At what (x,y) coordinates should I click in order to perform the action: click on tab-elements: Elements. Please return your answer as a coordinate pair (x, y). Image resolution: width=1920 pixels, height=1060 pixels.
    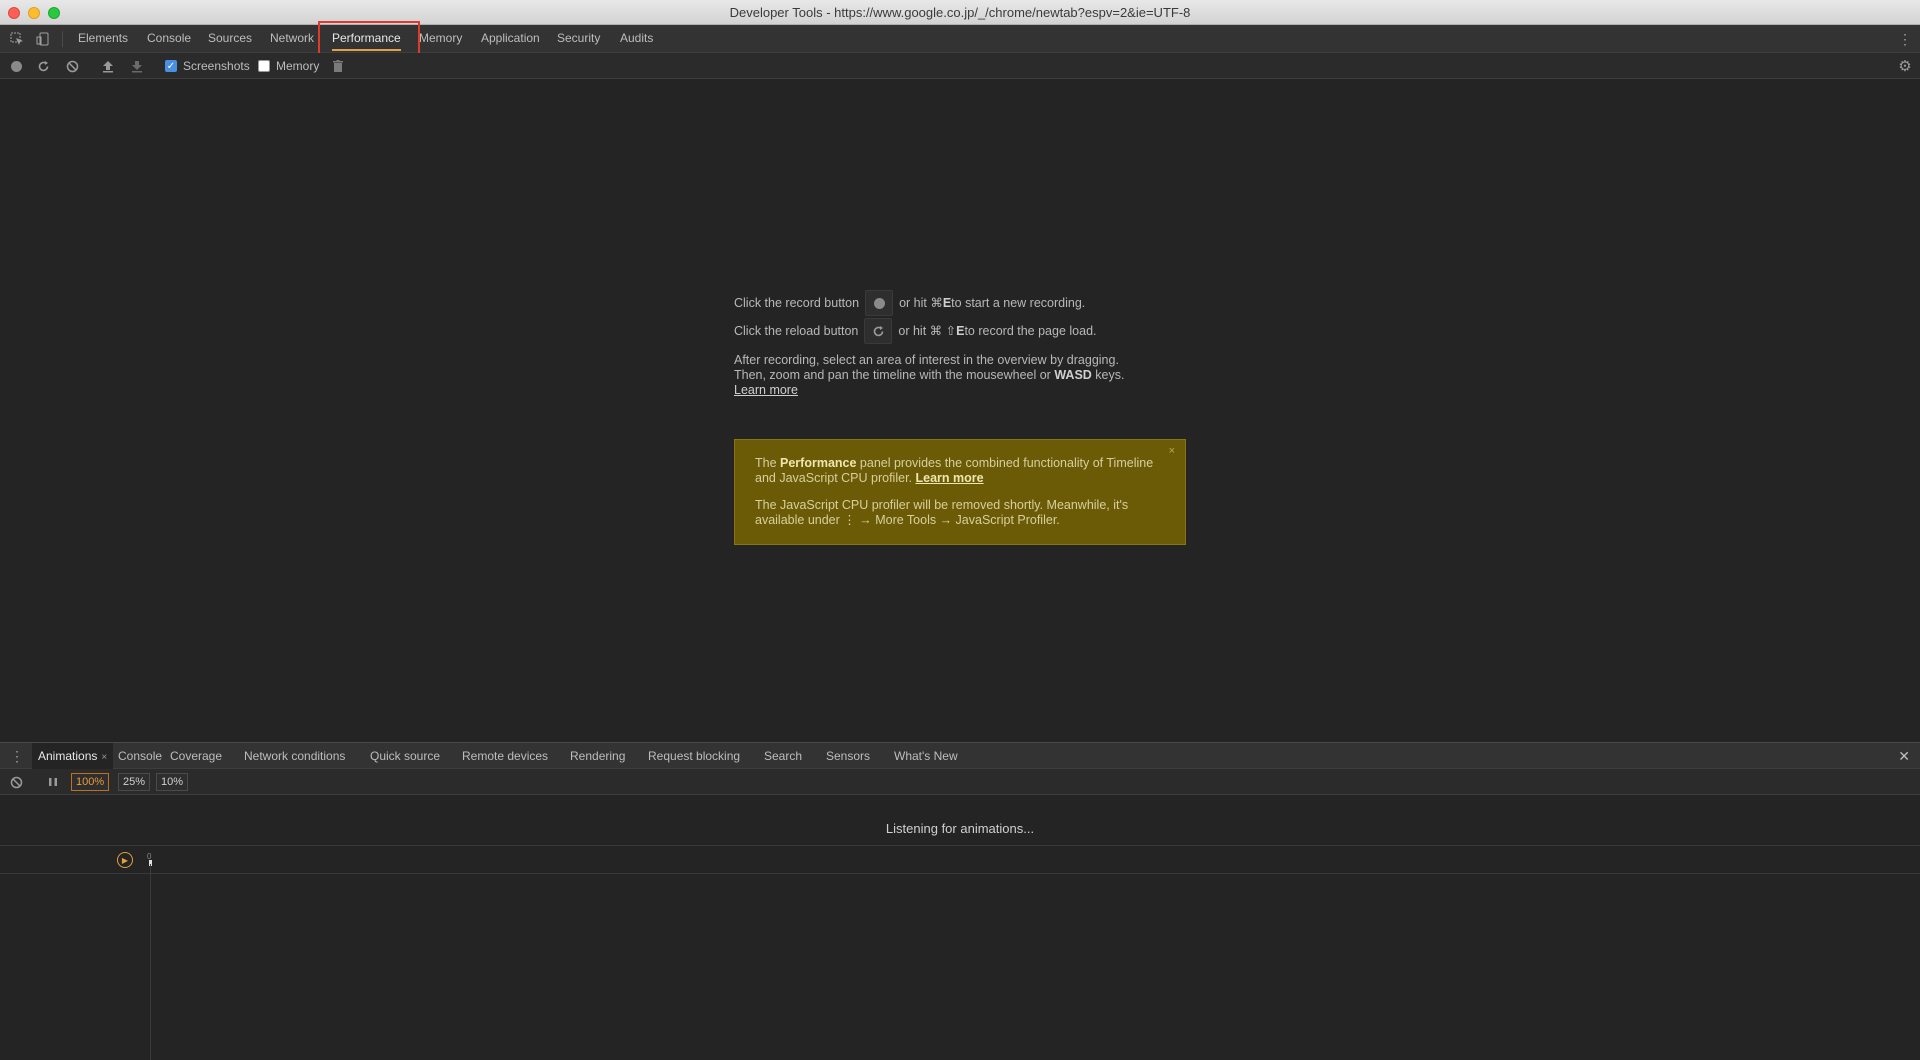
    Looking at the image, I should click on (103, 38).